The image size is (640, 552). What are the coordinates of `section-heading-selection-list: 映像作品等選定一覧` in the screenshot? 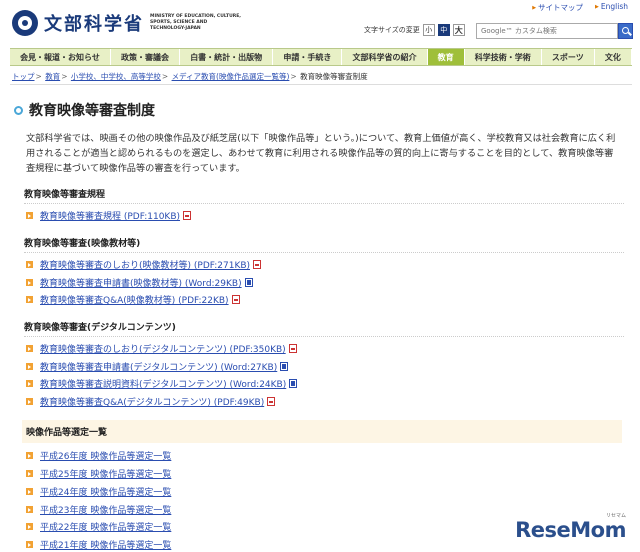 It's located at (322, 431).